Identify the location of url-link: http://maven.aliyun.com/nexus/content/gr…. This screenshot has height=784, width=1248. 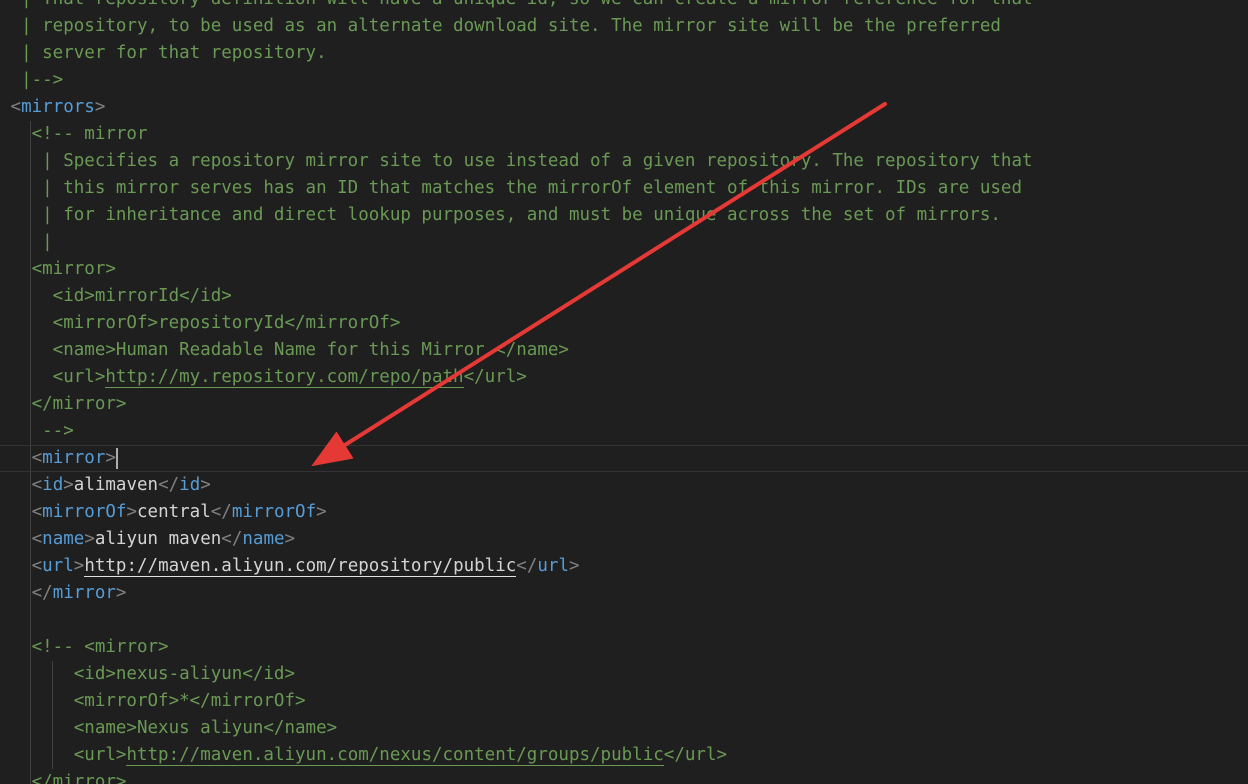
(395, 755).